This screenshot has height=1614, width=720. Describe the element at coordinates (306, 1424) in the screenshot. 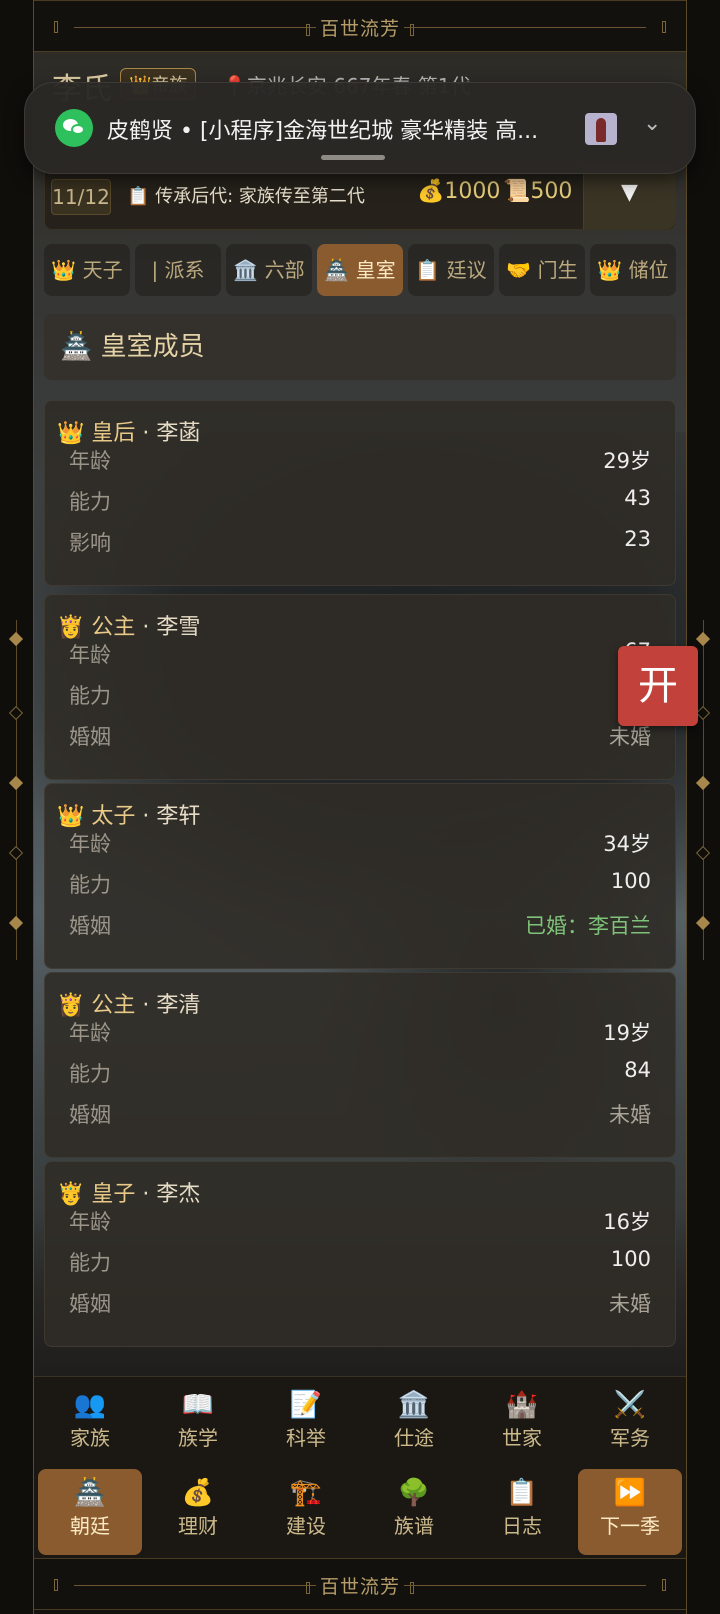

I see `nav-exam: 📝 科举` at that location.